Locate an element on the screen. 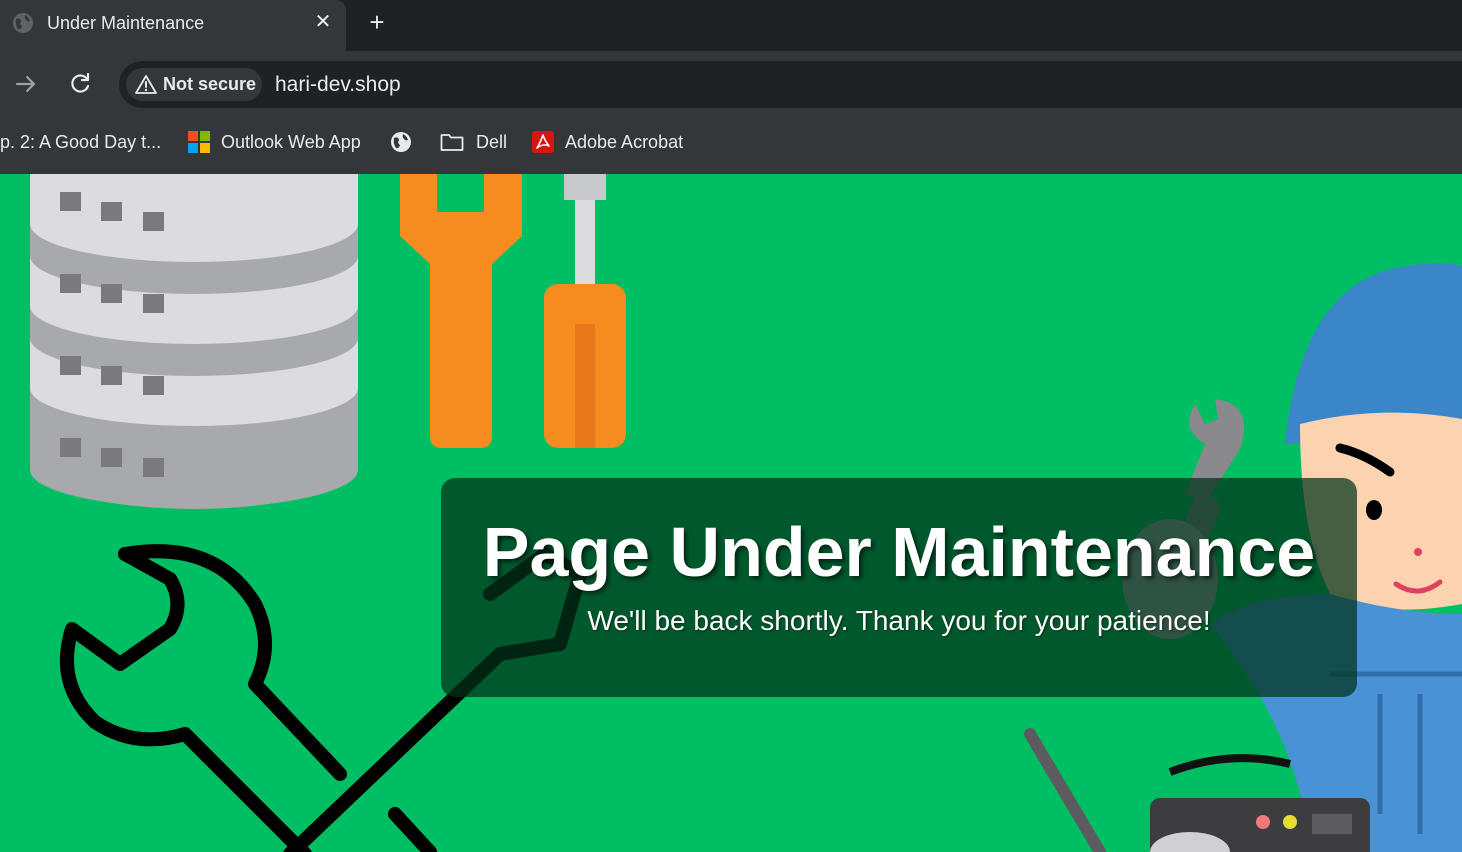  warning-triangle-icon is located at coordinates (146, 84).